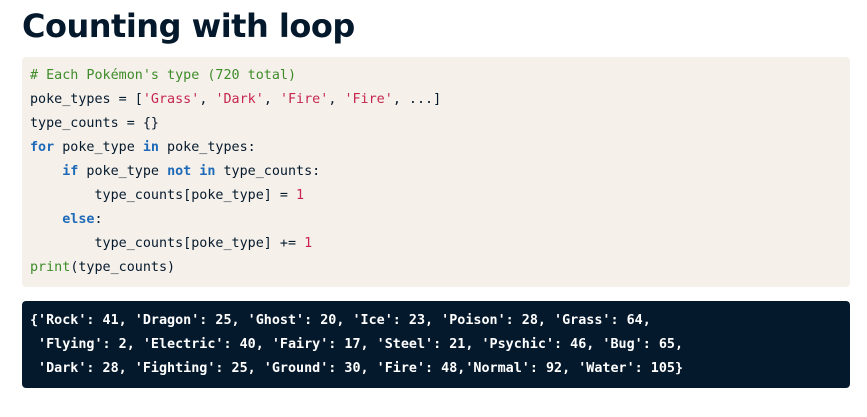  Describe the element at coordinates (440, 172) in the screenshot. I see `code-line-if: if poke_type not in type_counts:` at that location.